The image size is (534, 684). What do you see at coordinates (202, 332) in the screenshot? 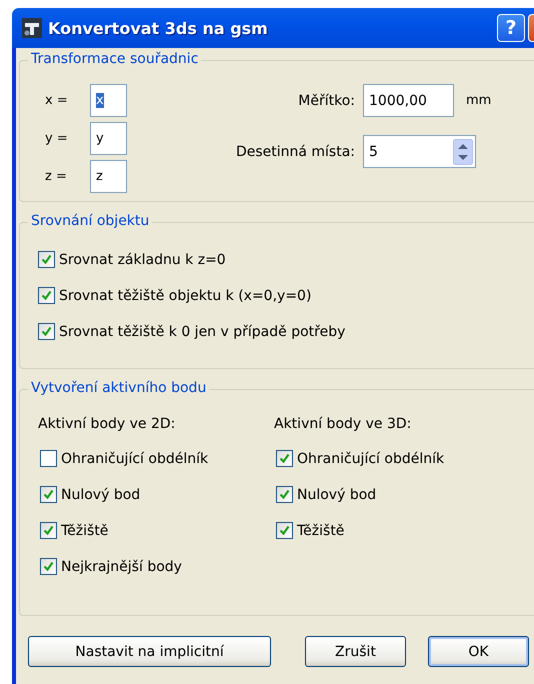
I see `checkbox-label: Srovnat těžiště k 0 jen v případě potřeby` at bounding box center [202, 332].